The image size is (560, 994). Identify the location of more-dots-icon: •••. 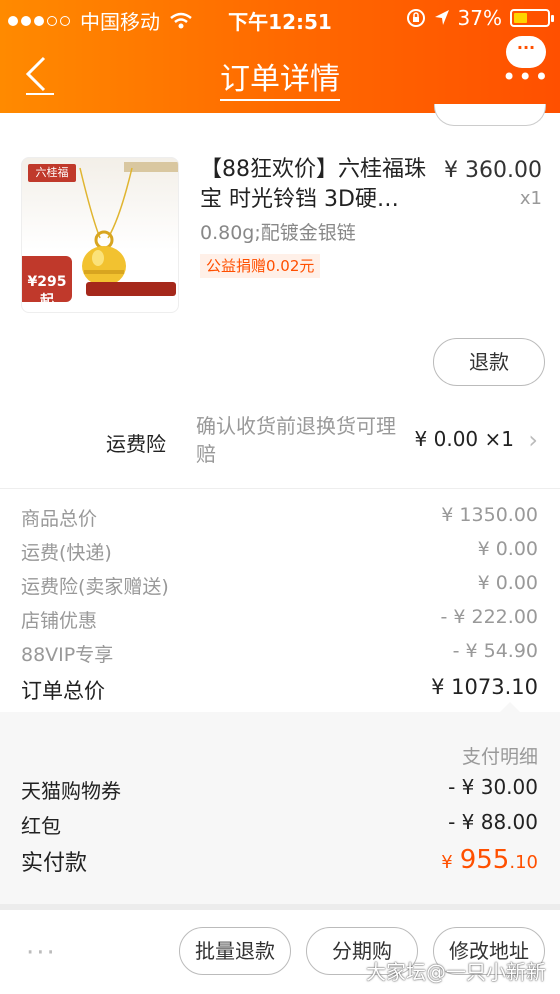
(526, 77).